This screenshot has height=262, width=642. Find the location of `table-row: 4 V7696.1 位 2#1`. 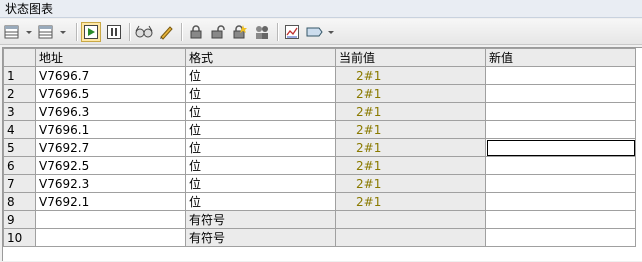

table-row: 4 V7696.1 位 2#1 is located at coordinates (319, 129).